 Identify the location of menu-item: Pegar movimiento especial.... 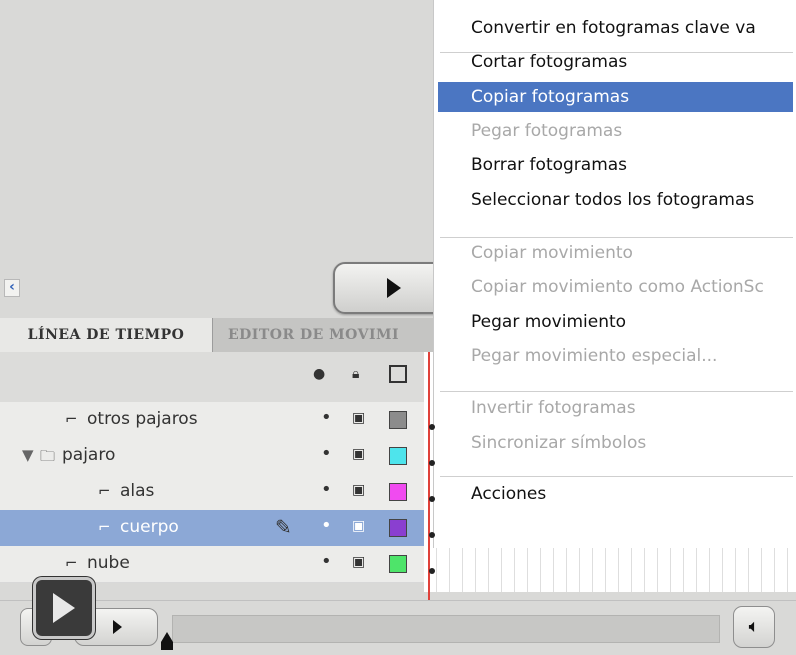
(594, 356).